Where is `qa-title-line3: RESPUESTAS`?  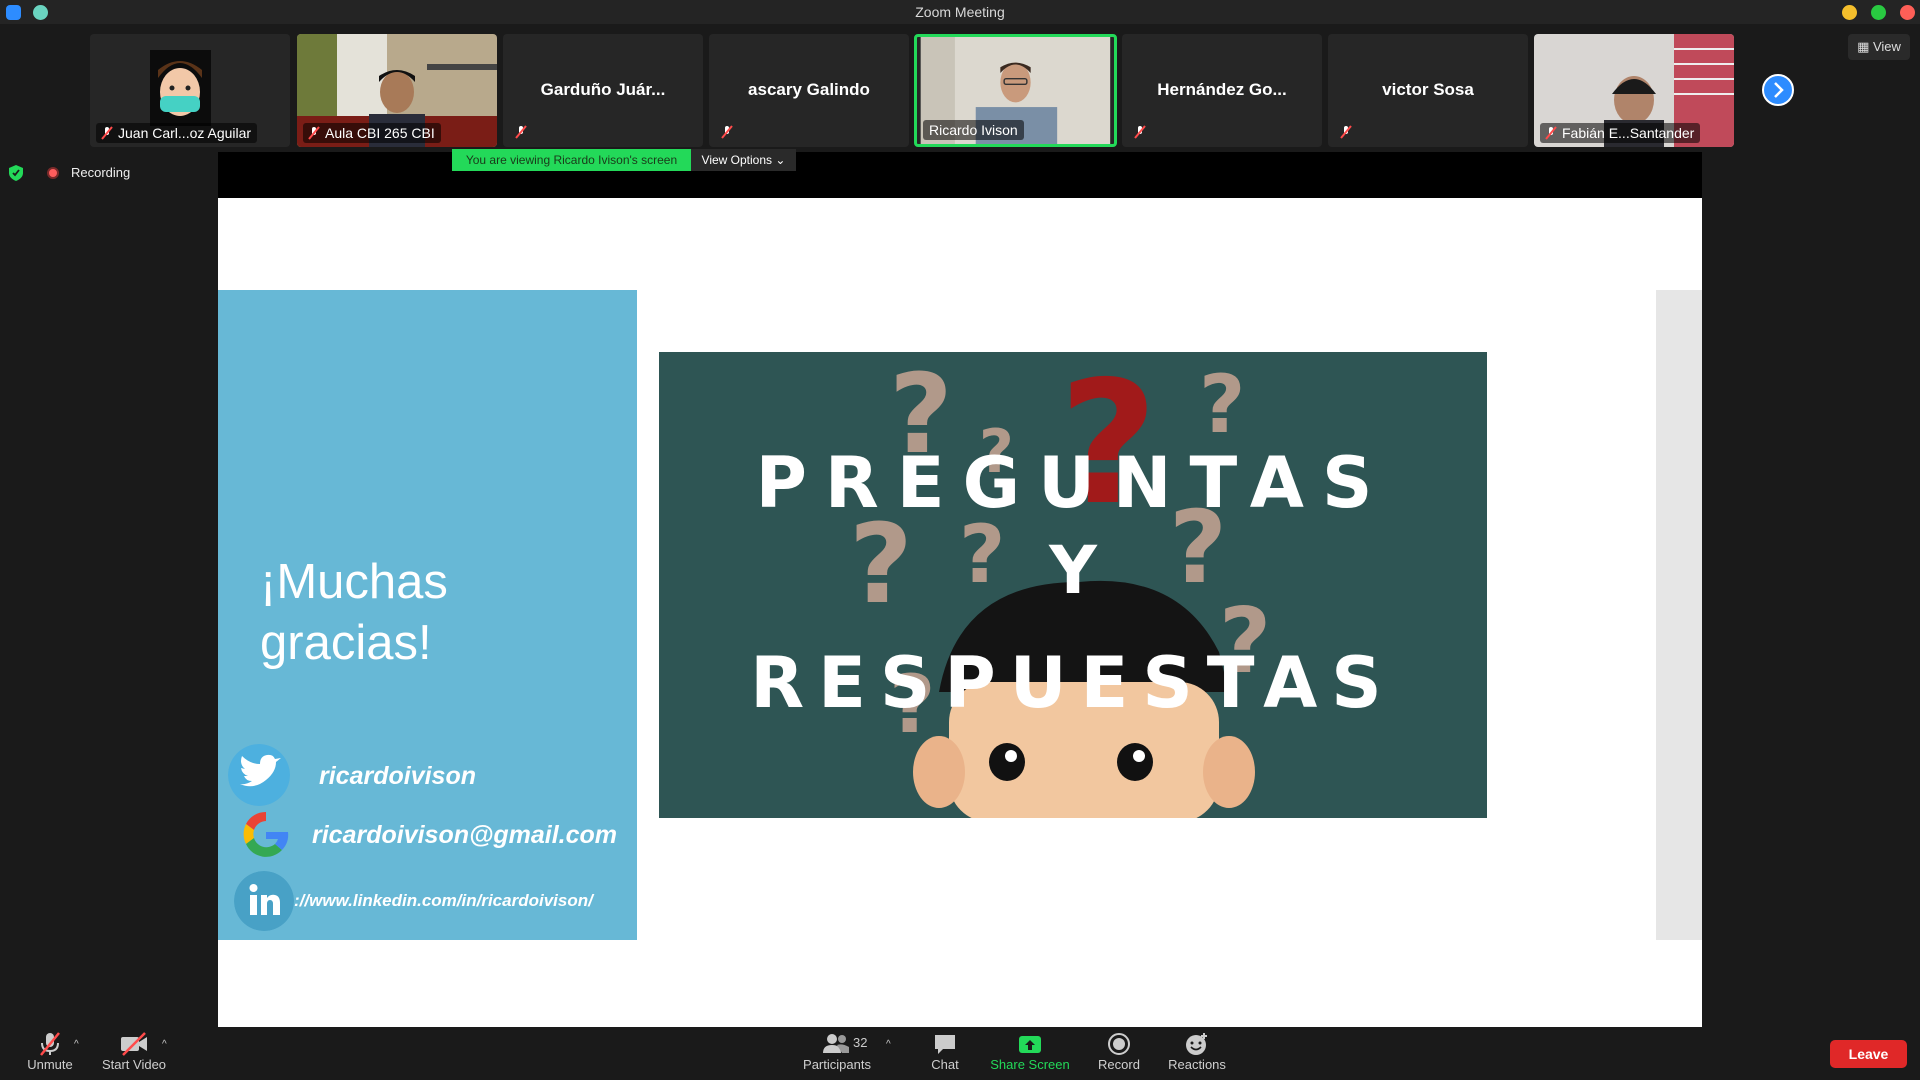
qa-title-line3: RESPUESTAS is located at coordinates (1073, 683).